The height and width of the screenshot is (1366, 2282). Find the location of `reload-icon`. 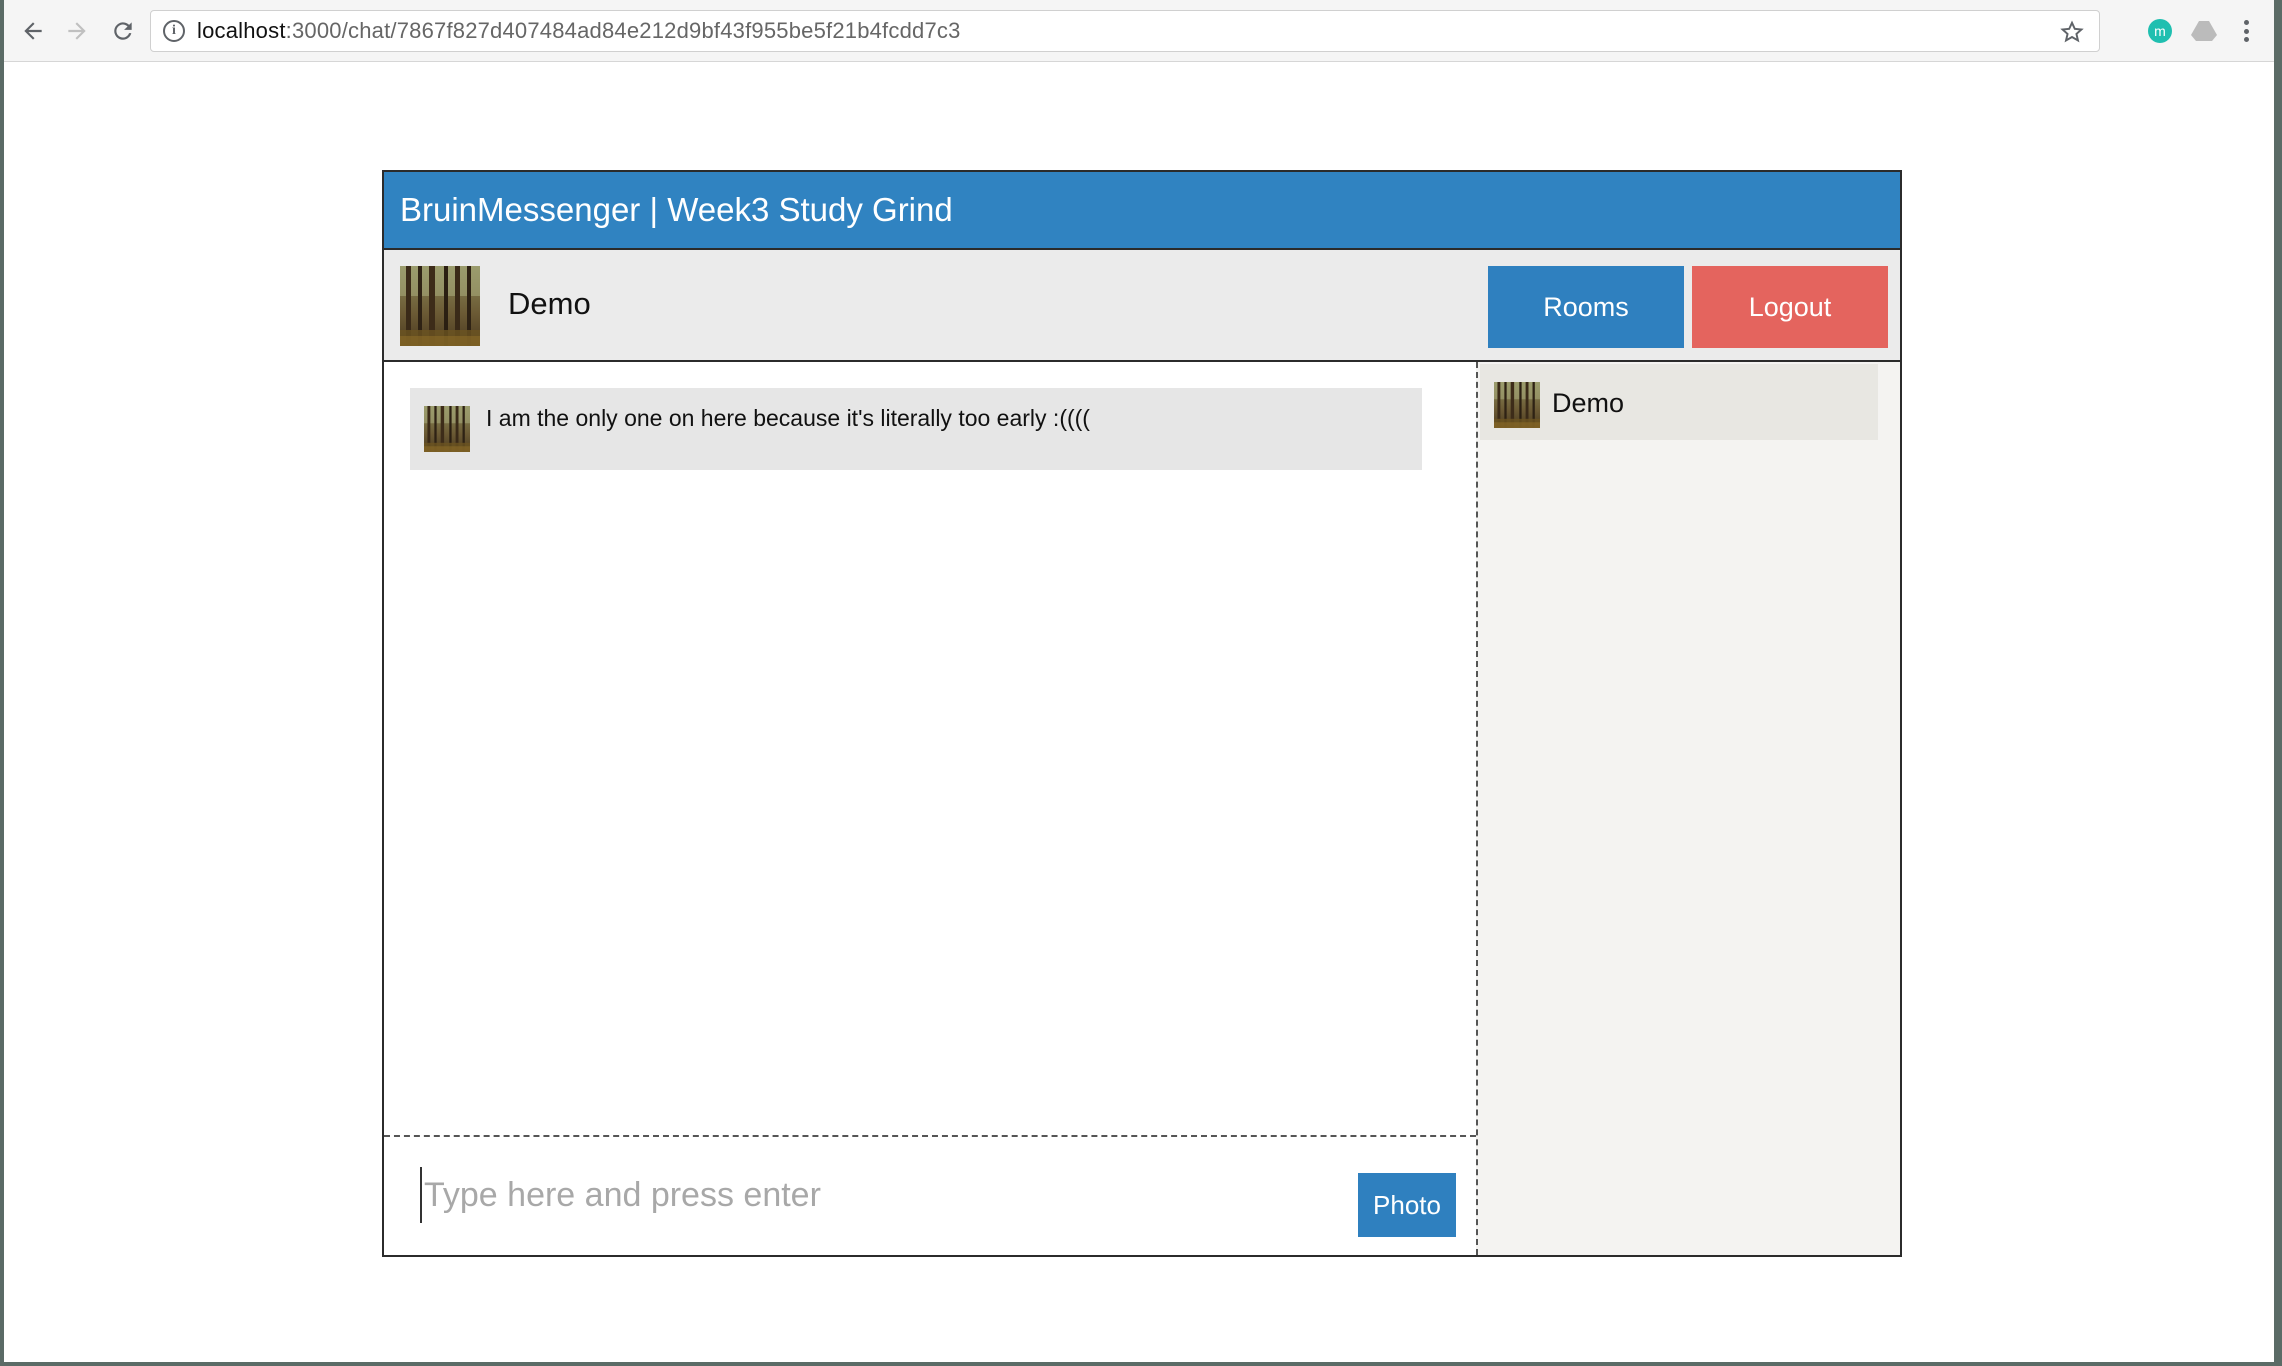

reload-icon is located at coordinates (123, 31).